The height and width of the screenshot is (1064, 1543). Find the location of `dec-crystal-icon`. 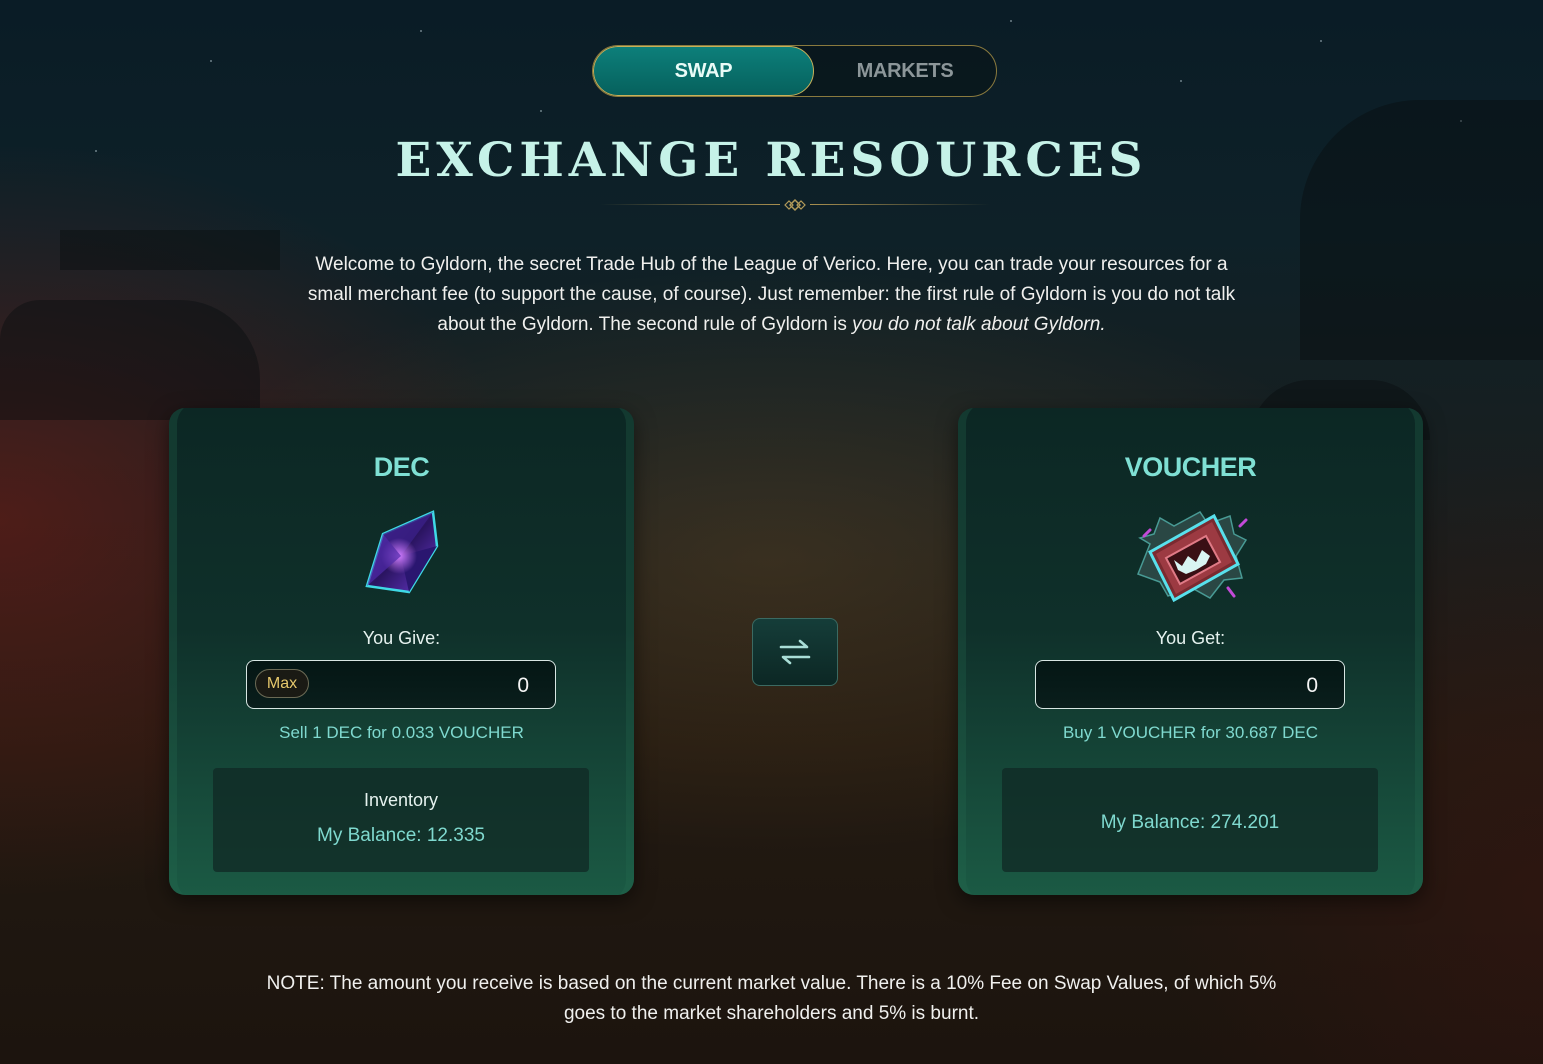

dec-crystal-icon is located at coordinates (402, 552).